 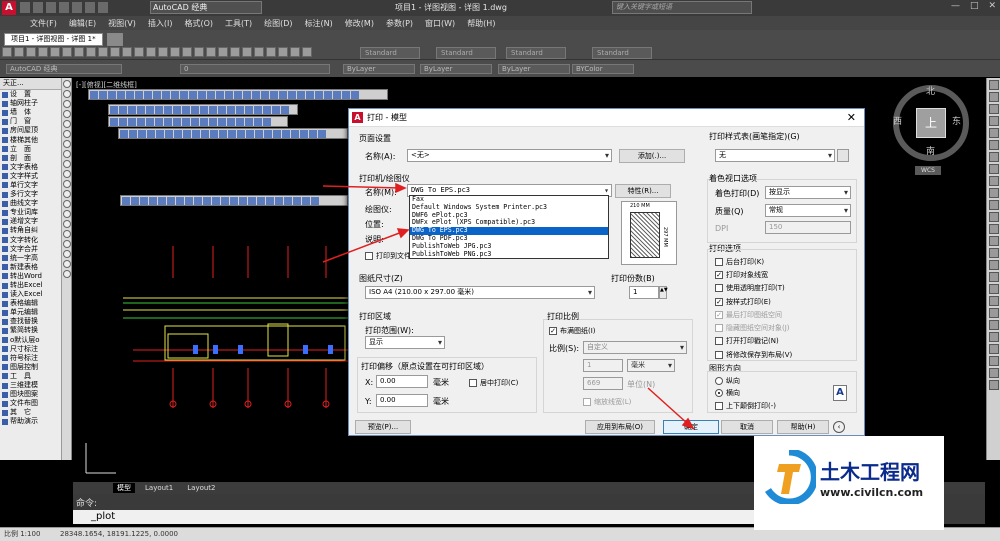 I want to click on page-setup-select: <无>, so click(x=509, y=155).